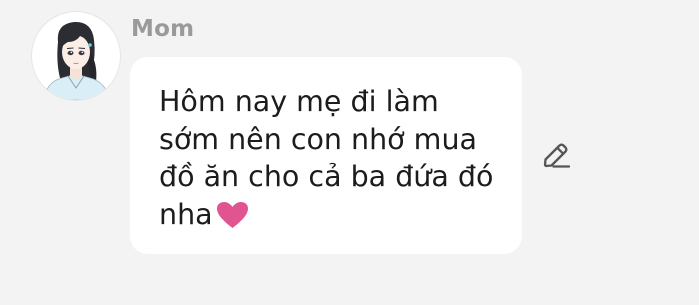 The image size is (699, 305). I want to click on woman-avatar-icon, so click(77, 60).